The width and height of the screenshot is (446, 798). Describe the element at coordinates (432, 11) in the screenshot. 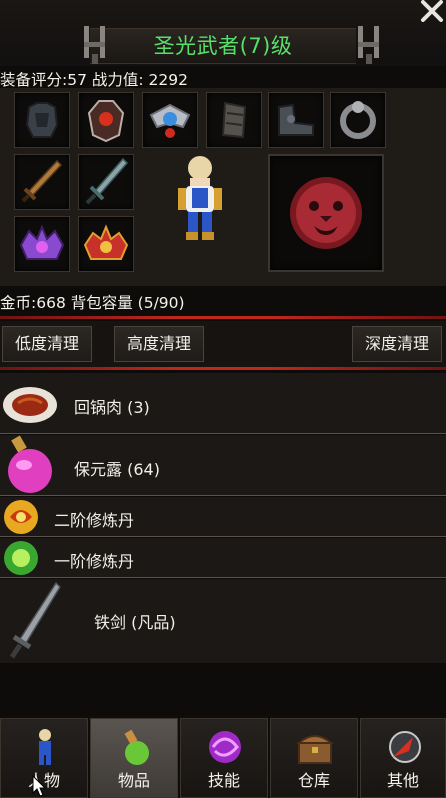

I see `close-icon` at that location.